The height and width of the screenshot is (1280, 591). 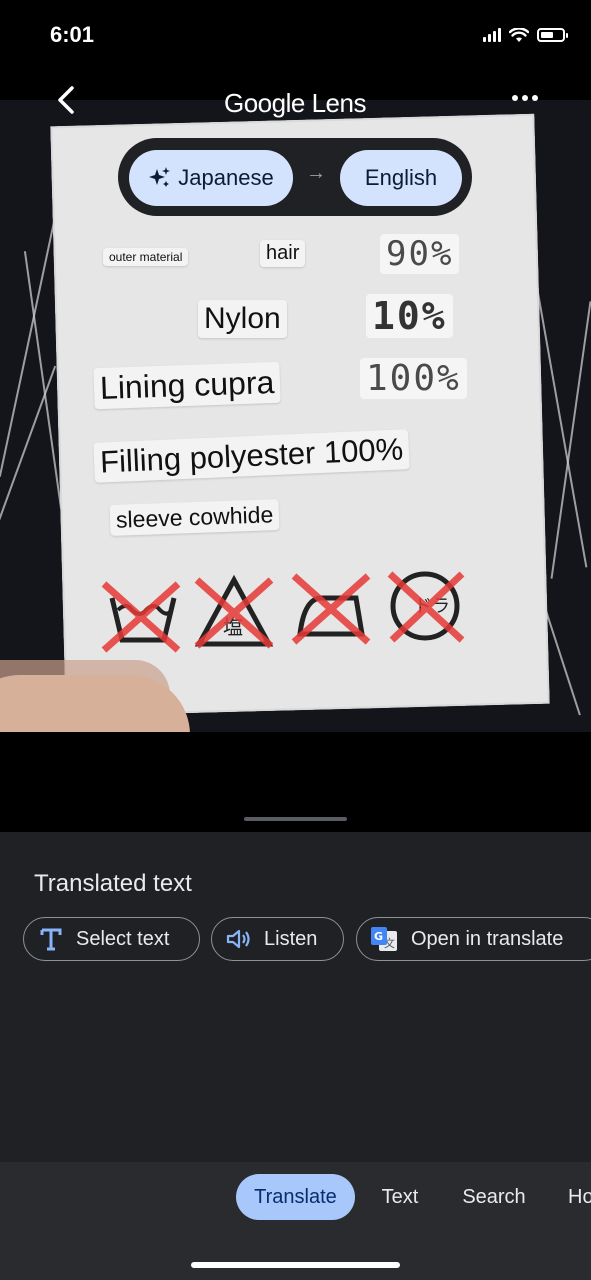 I want to click on overlay-hair-percent: 90%, so click(x=420, y=254).